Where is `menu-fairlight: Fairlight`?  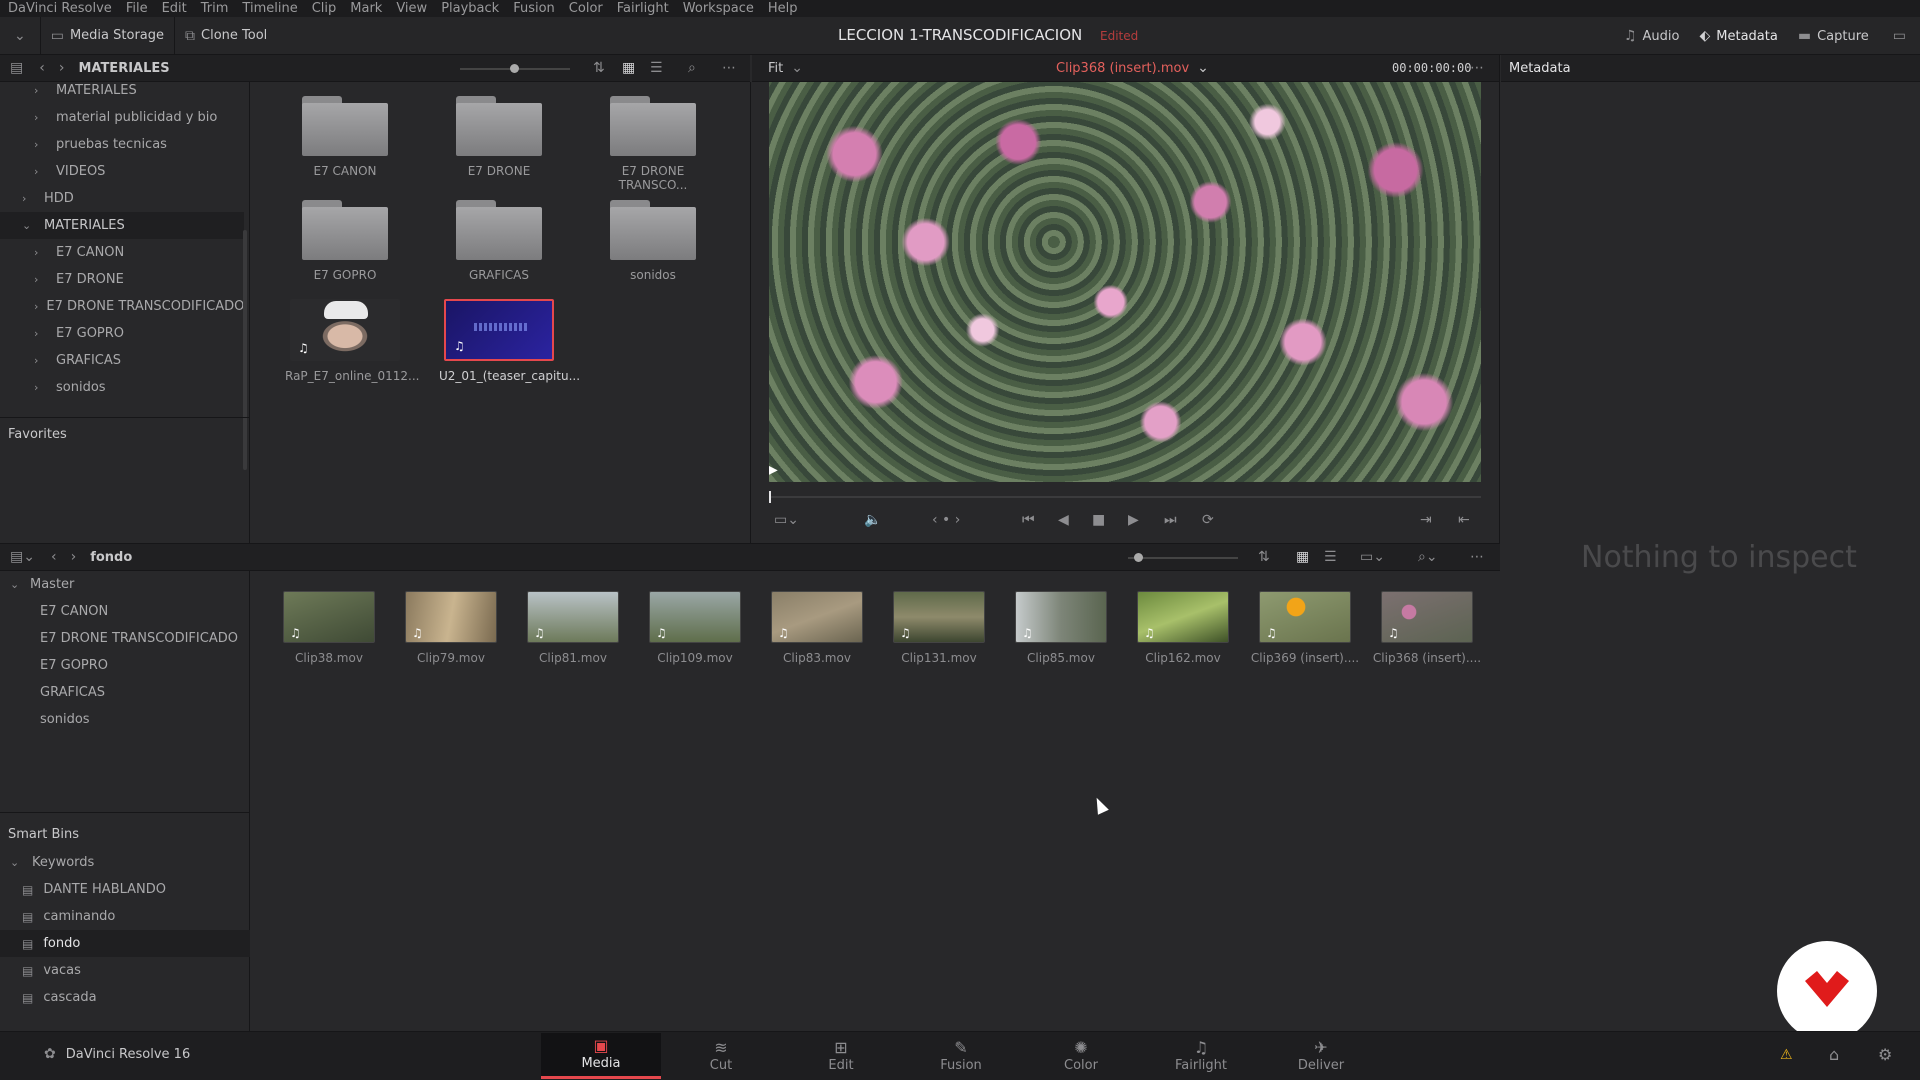
menu-fairlight: Fairlight is located at coordinates (643, 8).